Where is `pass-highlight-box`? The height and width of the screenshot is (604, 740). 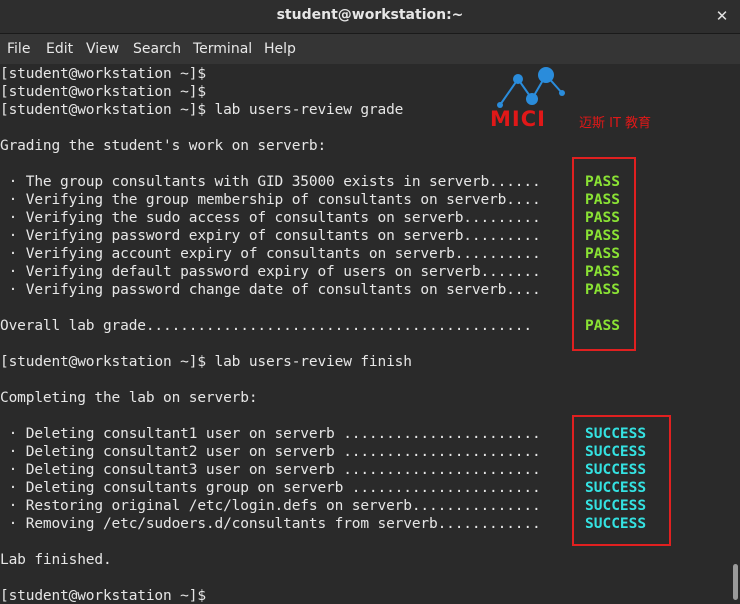 pass-highlight-box is located at coordinates (604, 254).